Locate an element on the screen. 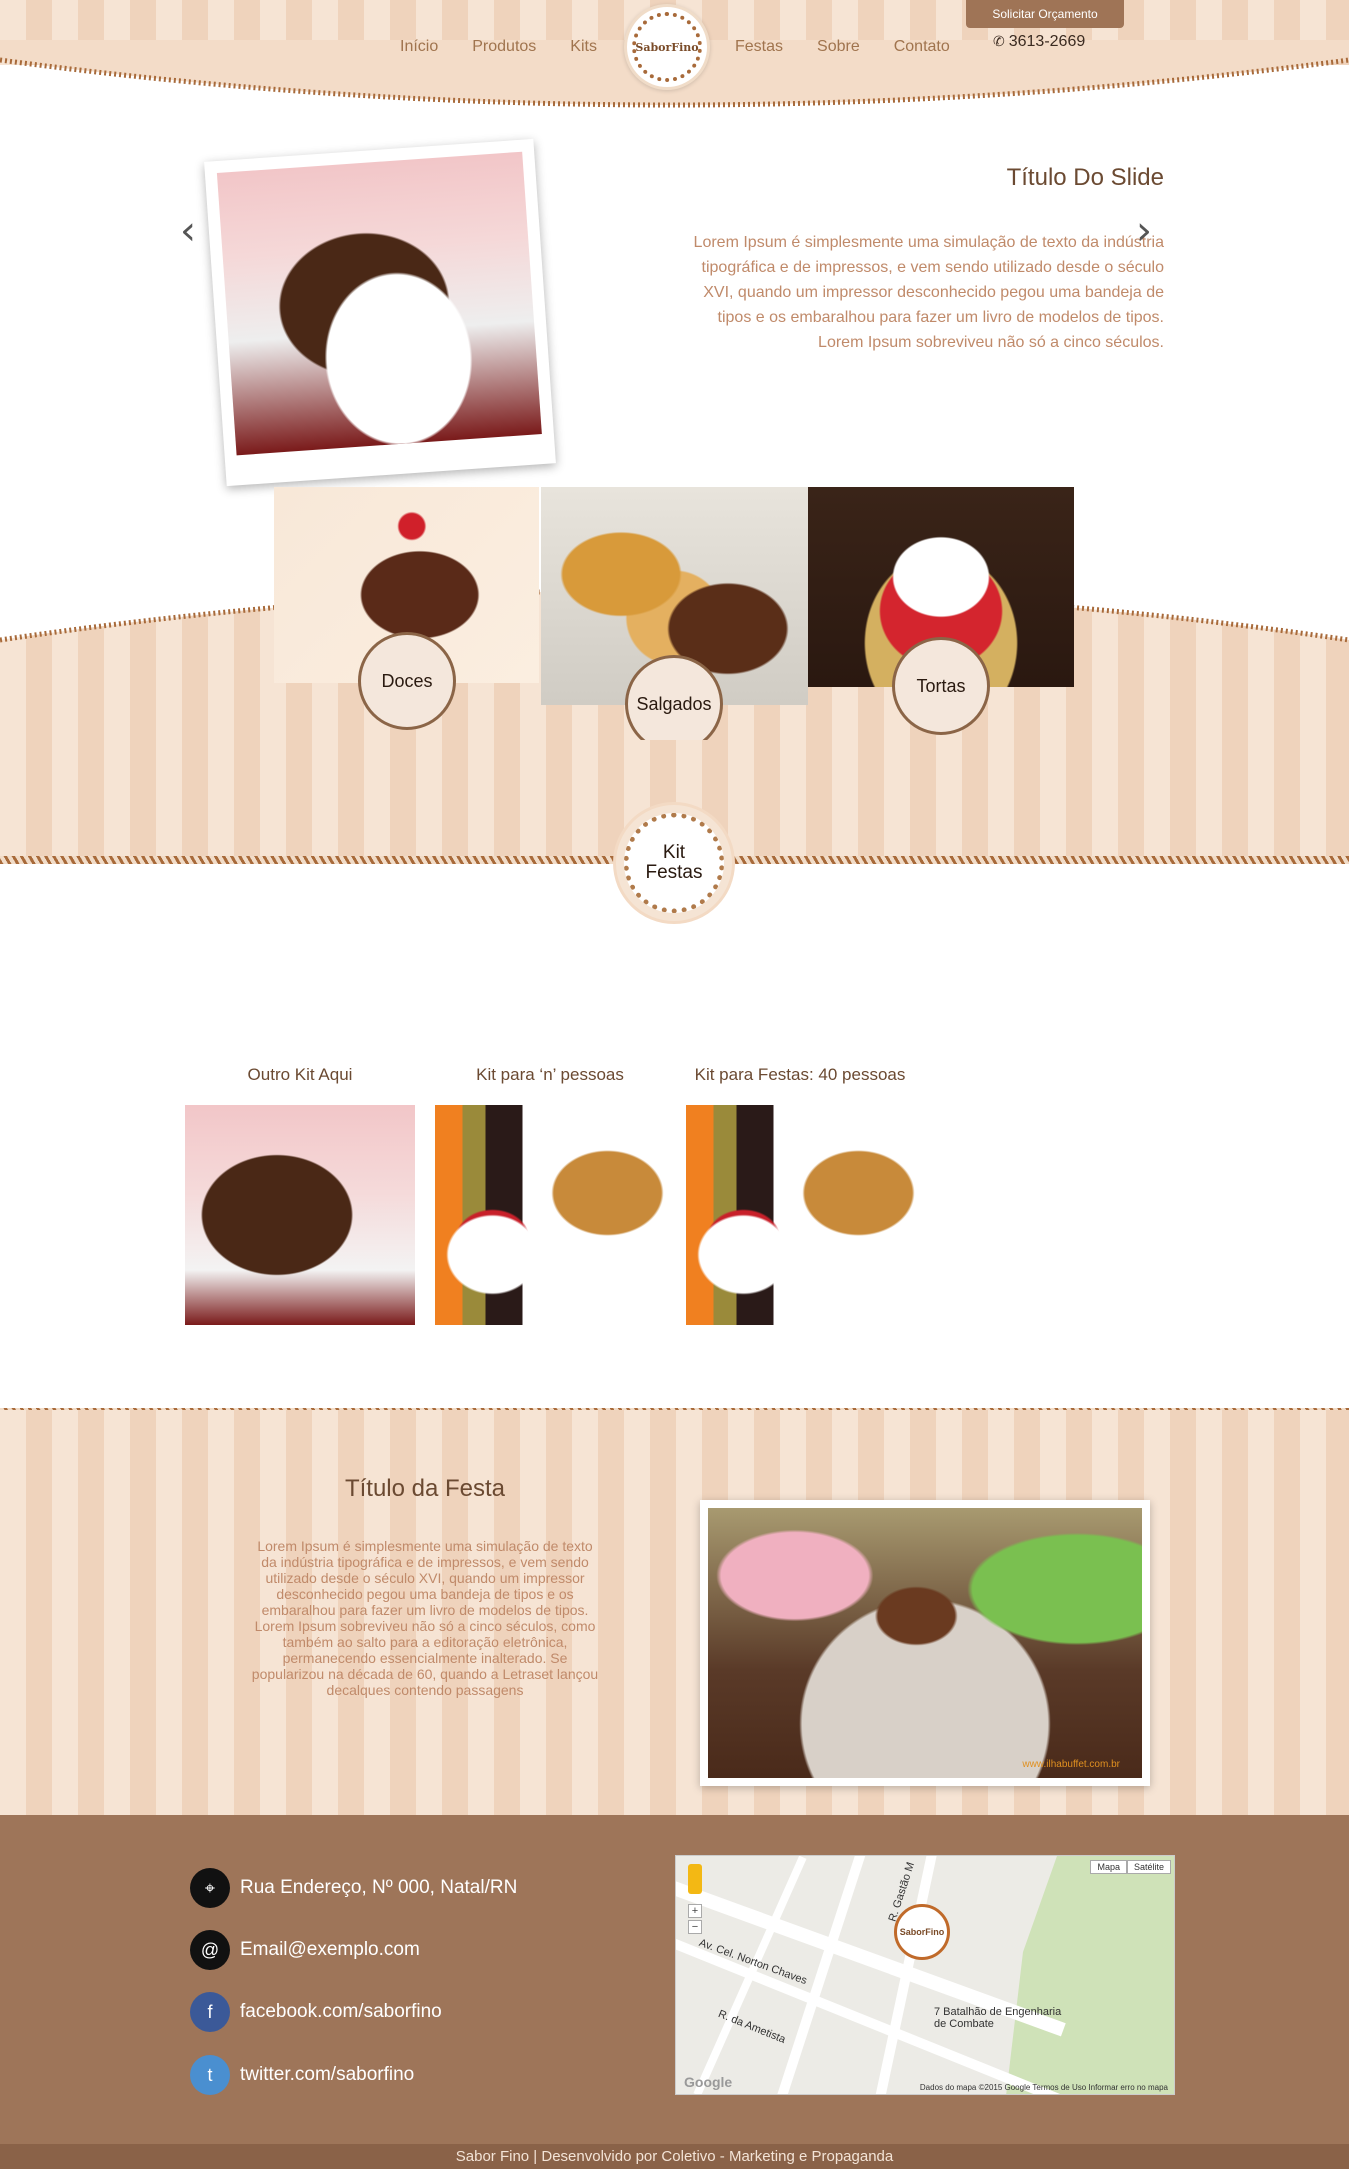 The width and height of the screenshot is (1349, 2169). logo-text: SaborFino is located at coordinates (667, 47).